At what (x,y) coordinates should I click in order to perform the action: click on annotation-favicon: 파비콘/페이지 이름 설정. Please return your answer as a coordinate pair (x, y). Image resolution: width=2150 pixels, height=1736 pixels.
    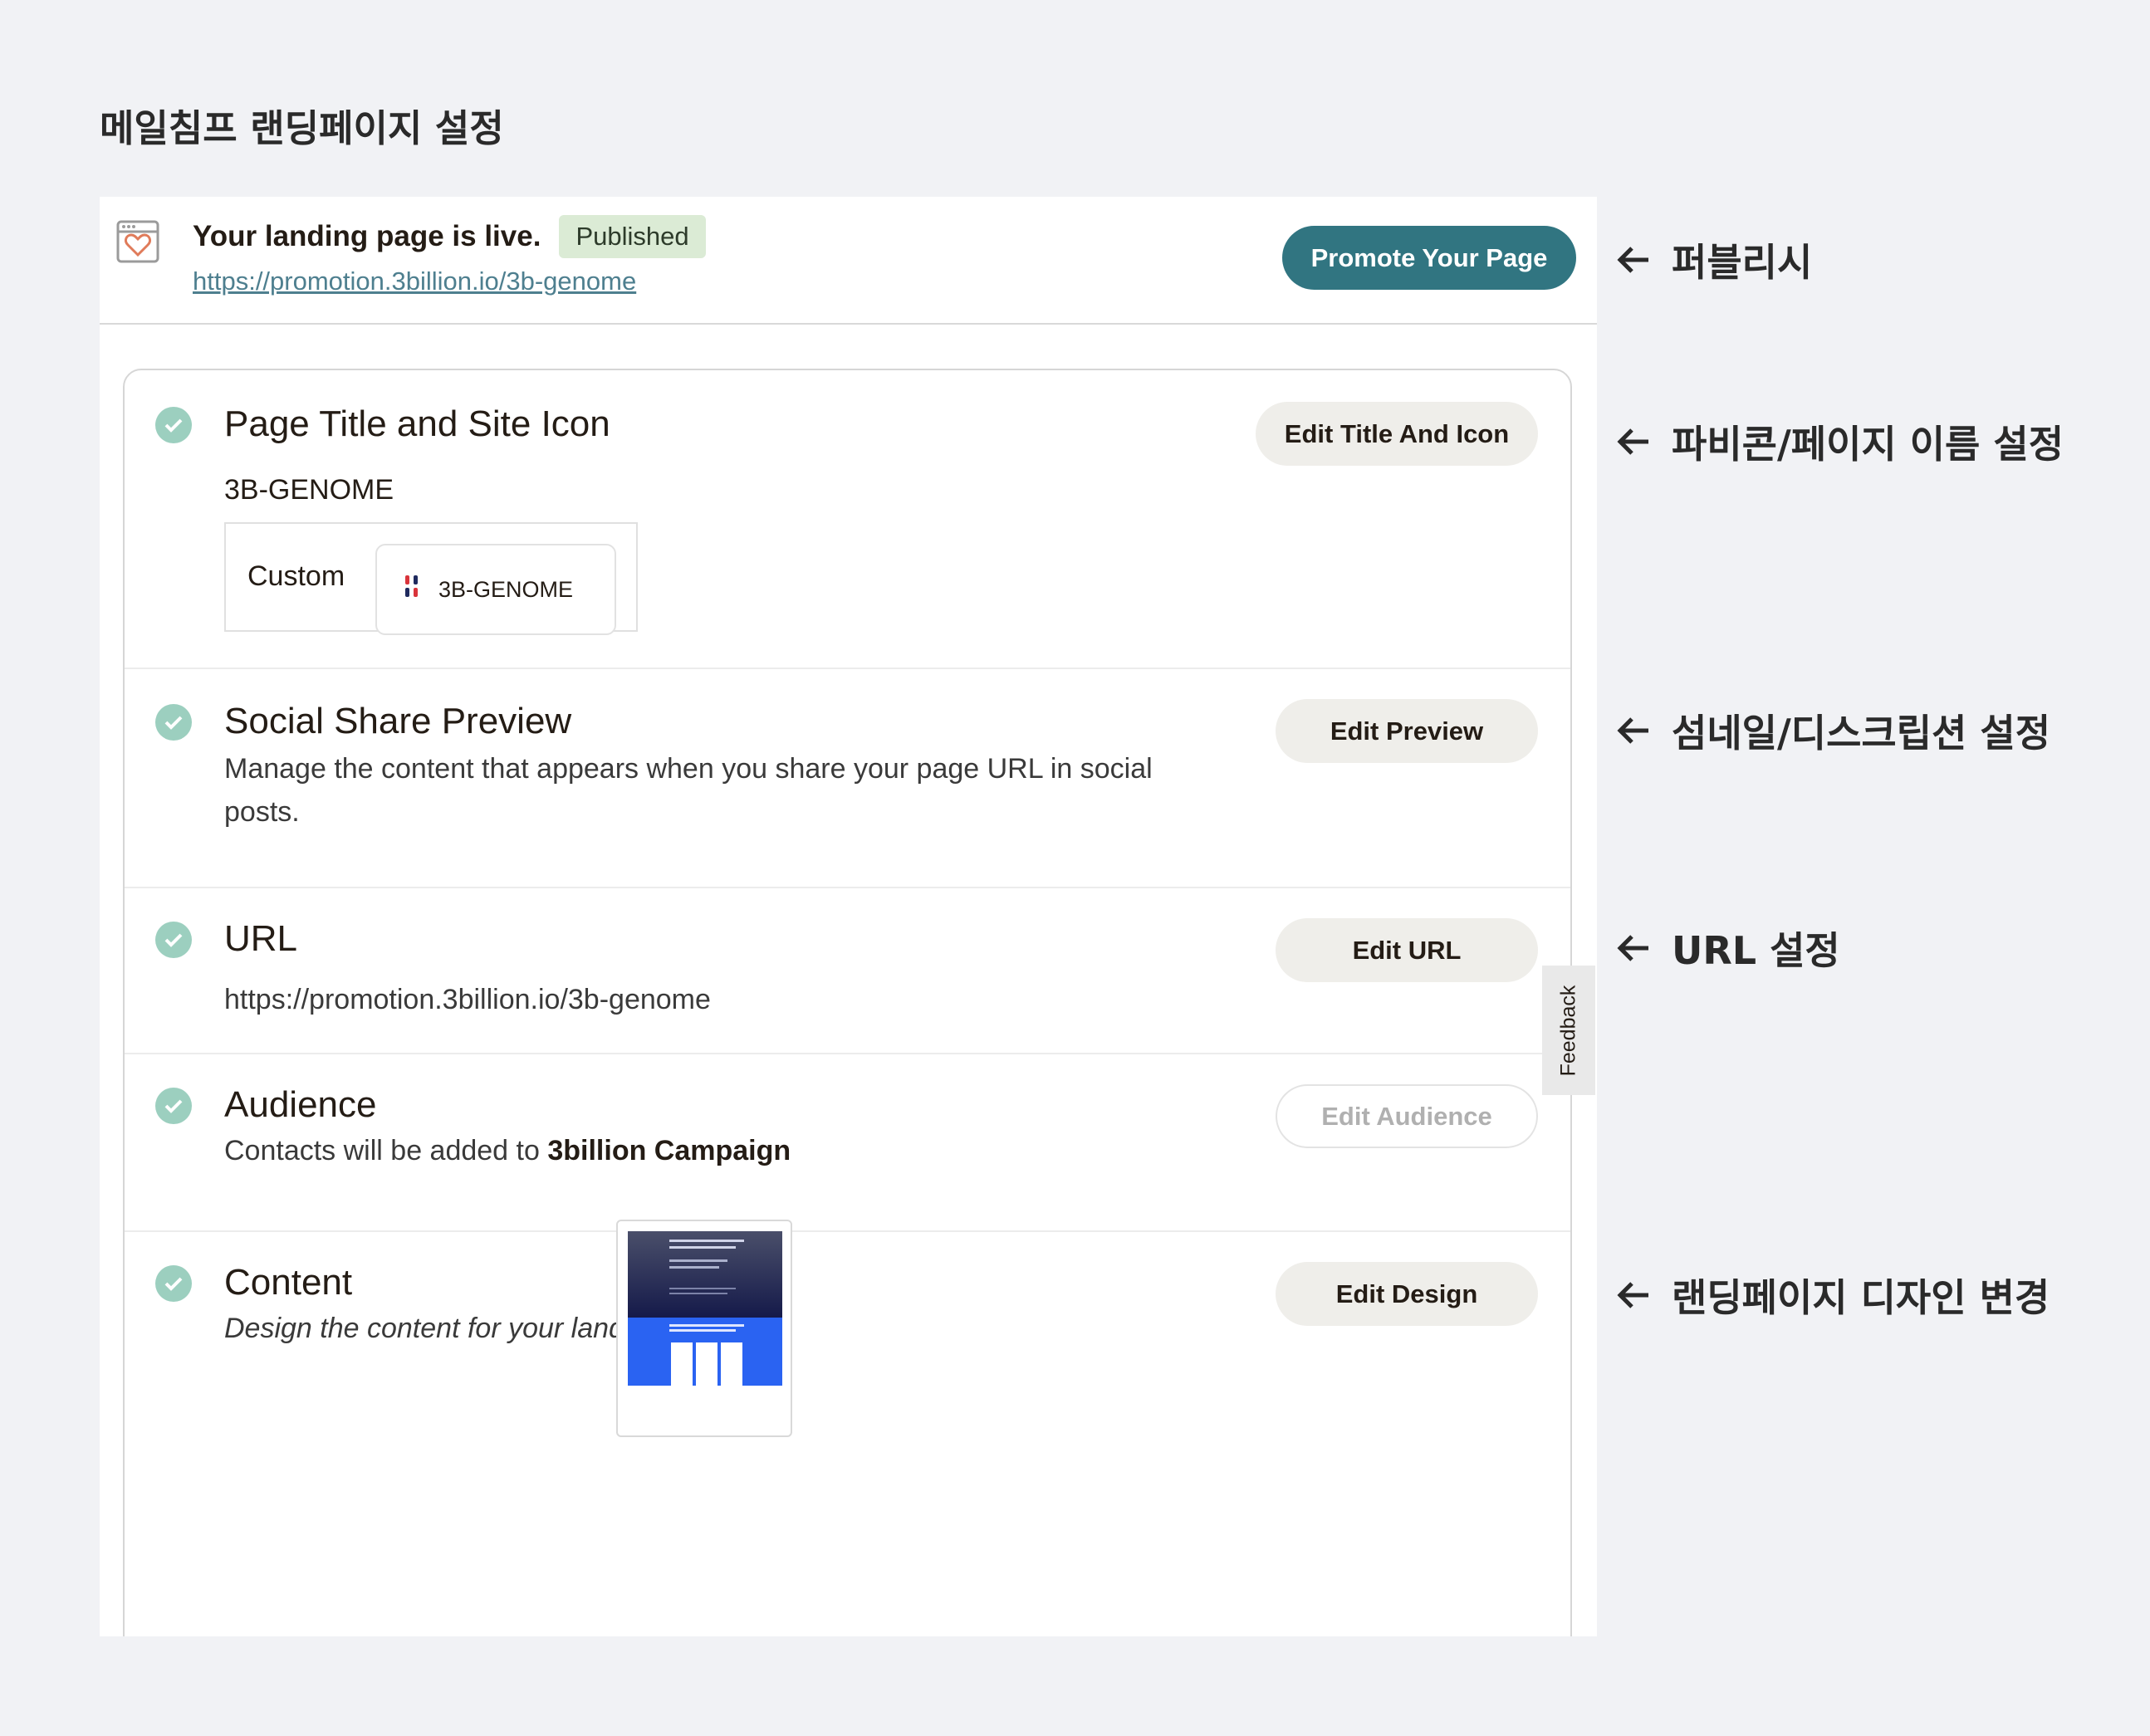
    Looking at the image, I should click on (1839, 441).